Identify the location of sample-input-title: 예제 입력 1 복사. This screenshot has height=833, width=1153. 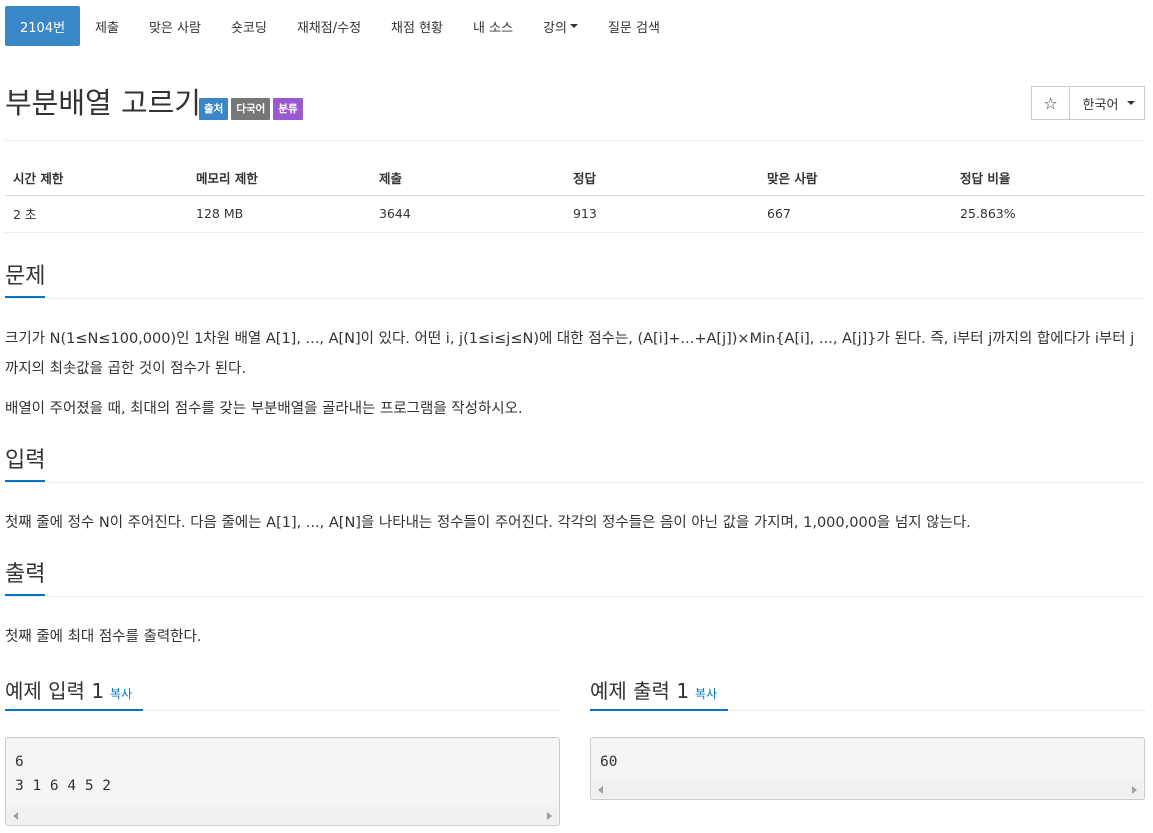
(282, 692).